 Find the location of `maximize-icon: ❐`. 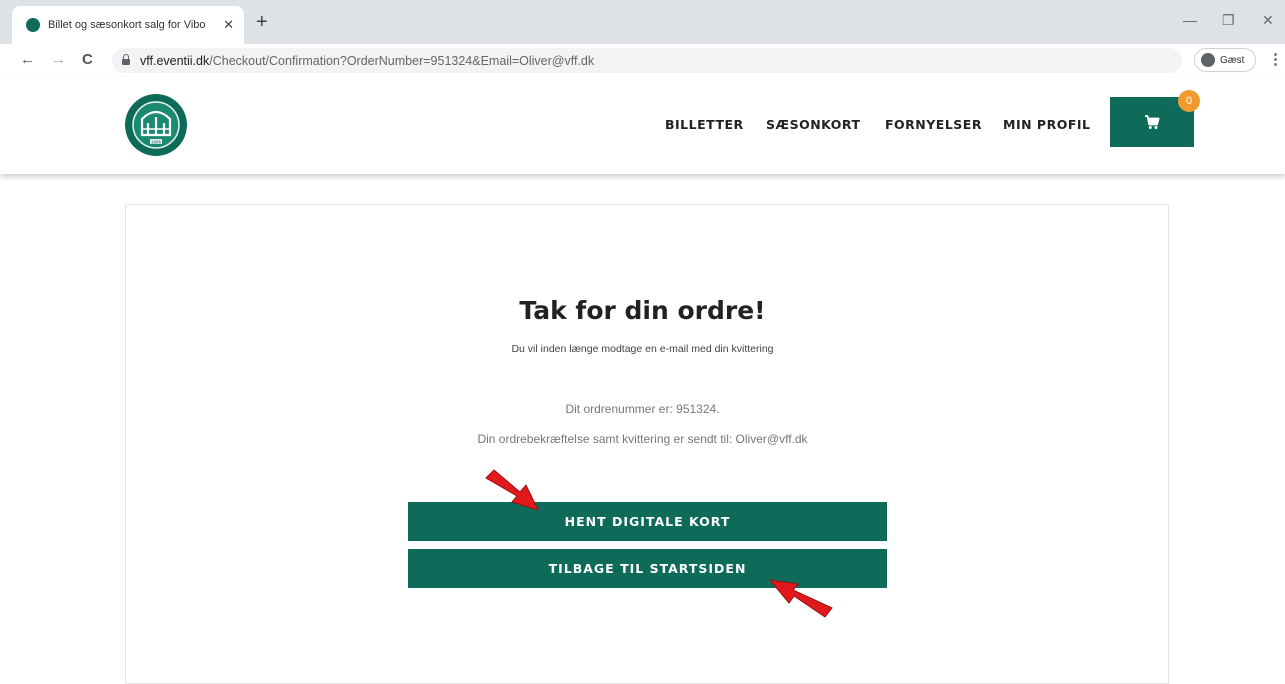

maximize-icon: ❐ is located at coordinates (1228, 20).